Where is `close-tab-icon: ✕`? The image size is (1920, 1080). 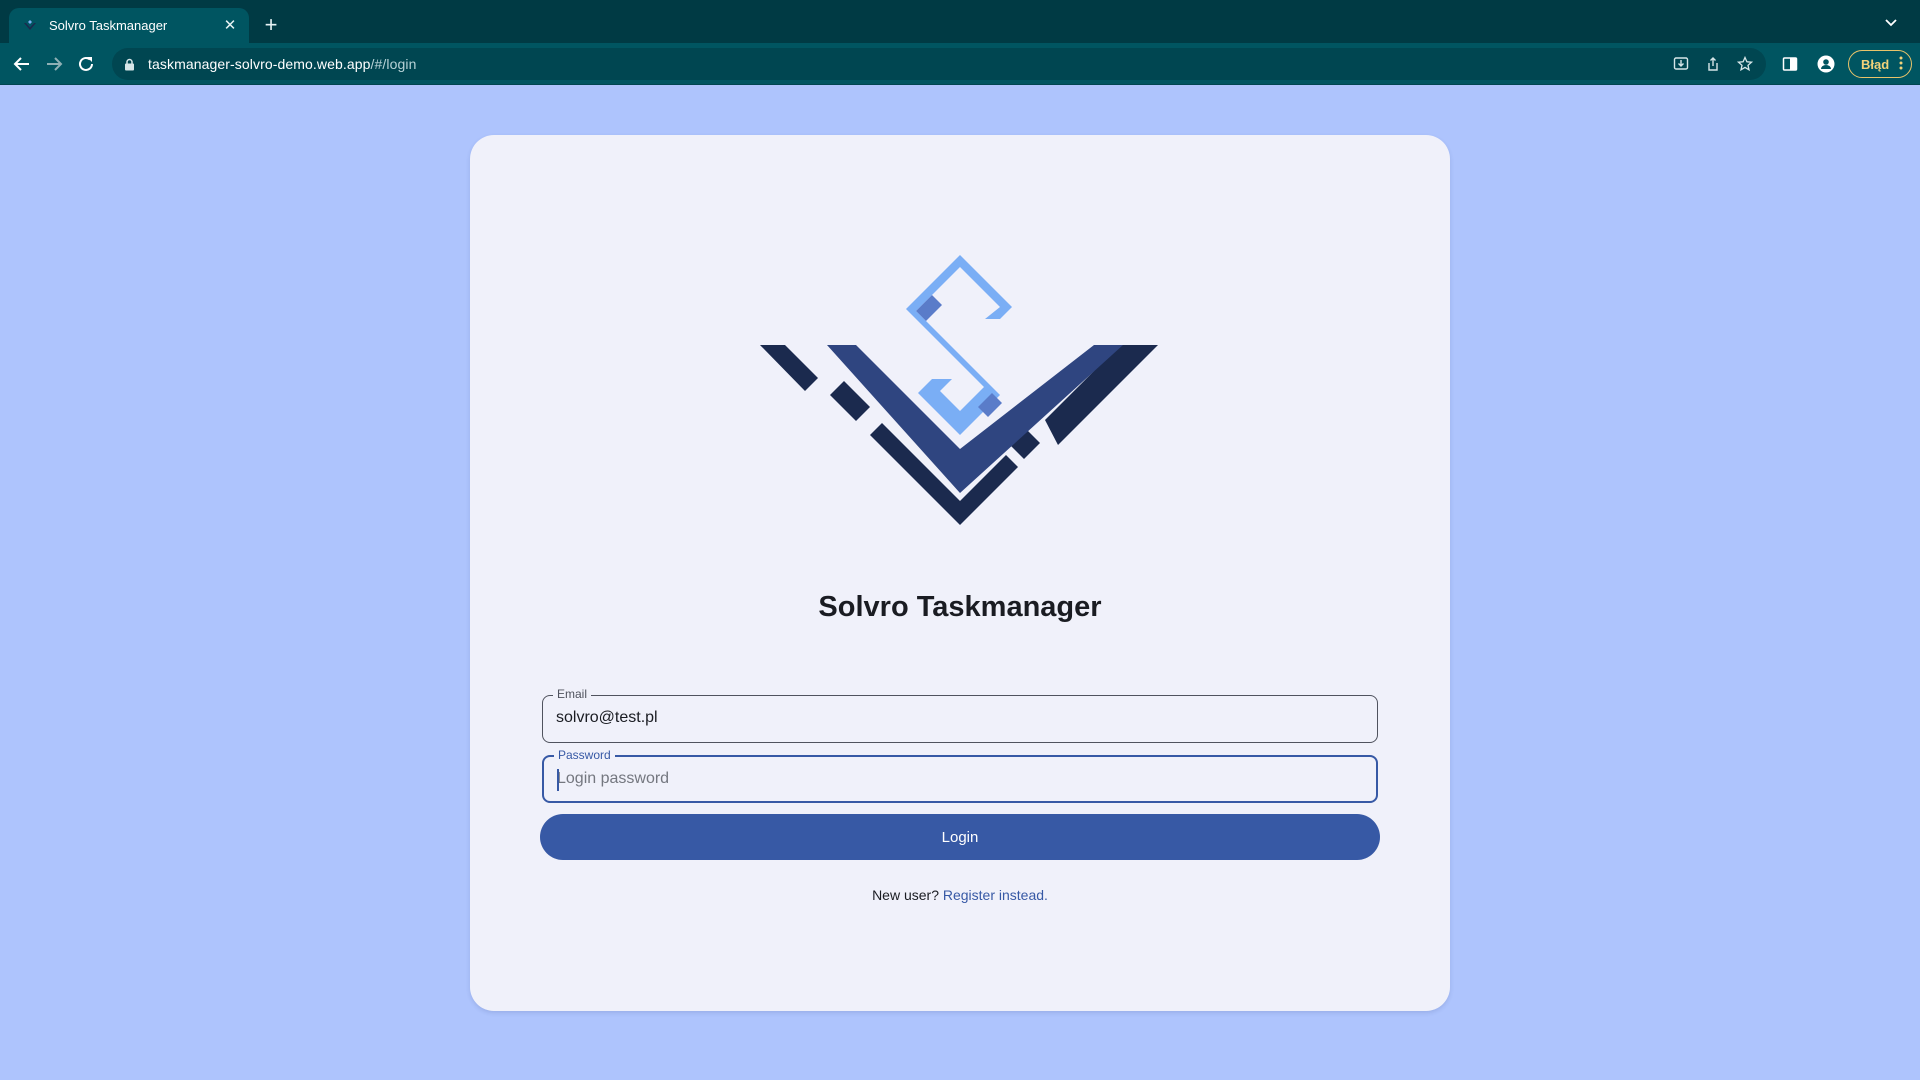 close-tab-icon: ✕ is located at coordinates (230, 26).